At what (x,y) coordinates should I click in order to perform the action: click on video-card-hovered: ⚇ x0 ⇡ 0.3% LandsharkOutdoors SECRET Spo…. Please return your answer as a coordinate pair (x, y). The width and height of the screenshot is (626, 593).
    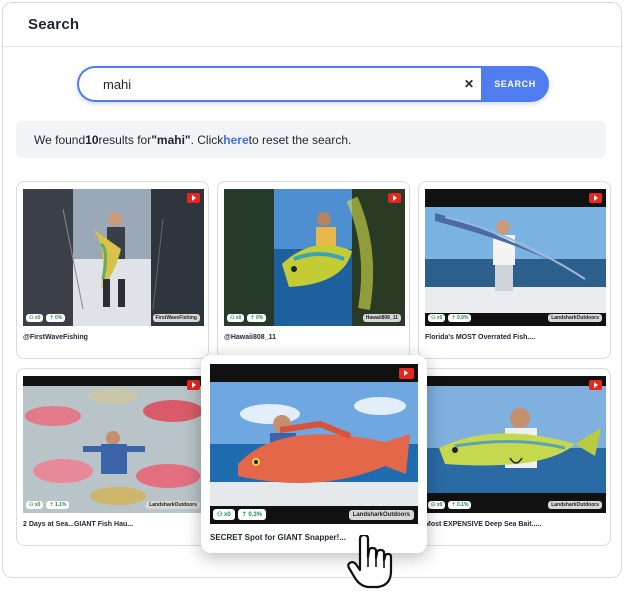
    Looking at the image, I should click on (314, 454).